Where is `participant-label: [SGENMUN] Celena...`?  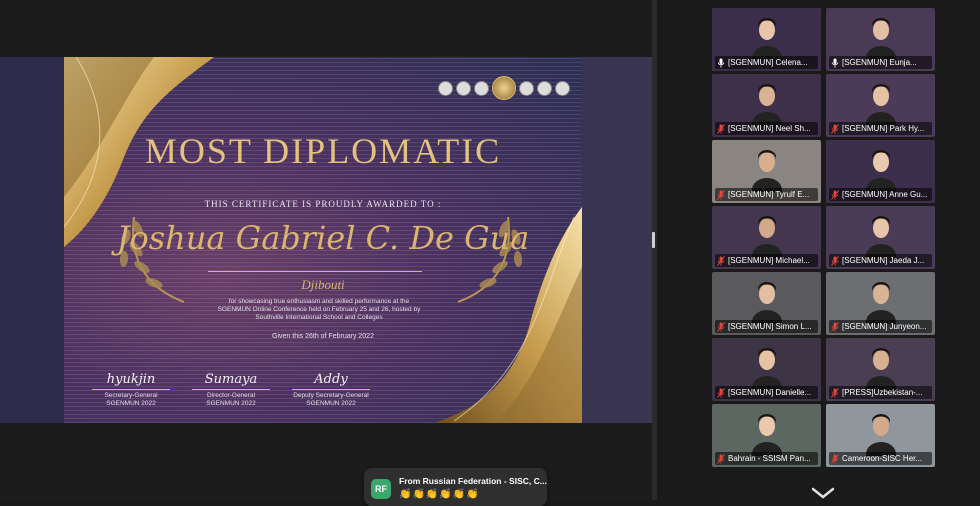
participant-label: [SGENMUN] Celena... is located at coordinates (766, 62).